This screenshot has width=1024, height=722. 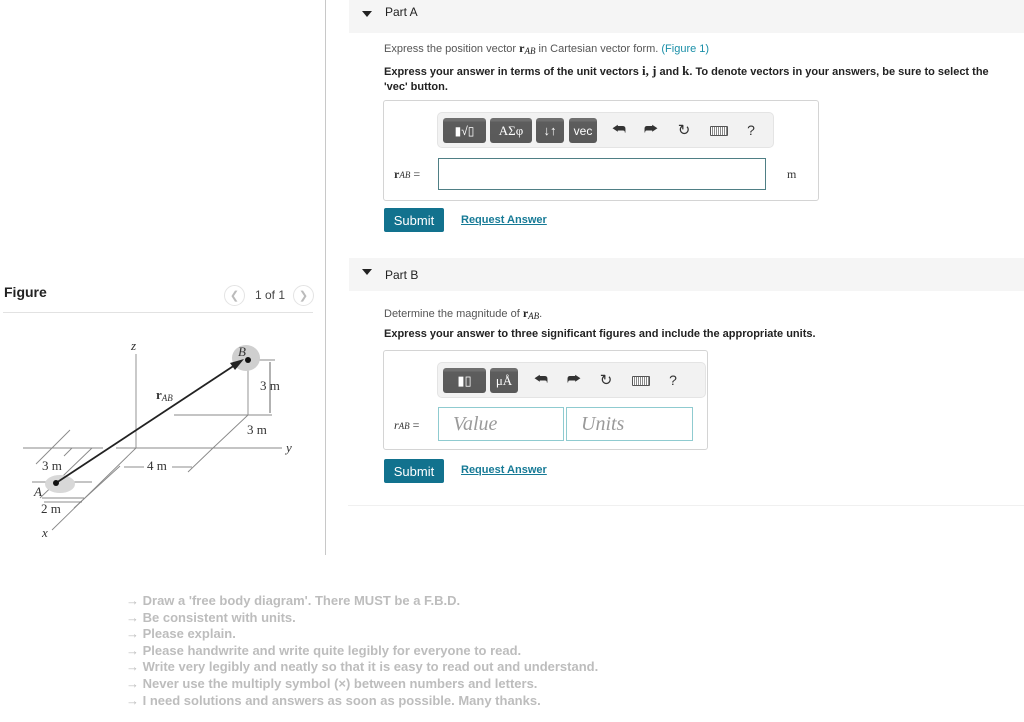 I want to click on z-axis-label: z, so click(x=133, y=345).